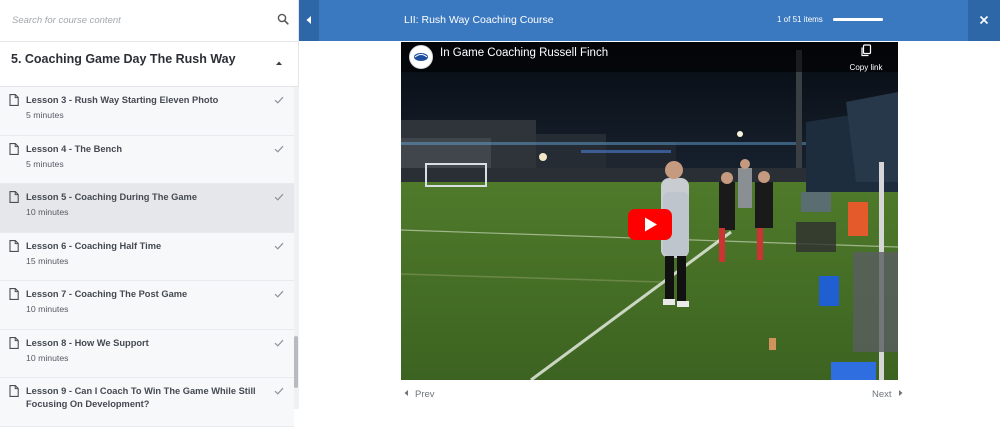  I want to click on section-title: 5. Coaching Game Day The Rush Way, so click(123, 59).